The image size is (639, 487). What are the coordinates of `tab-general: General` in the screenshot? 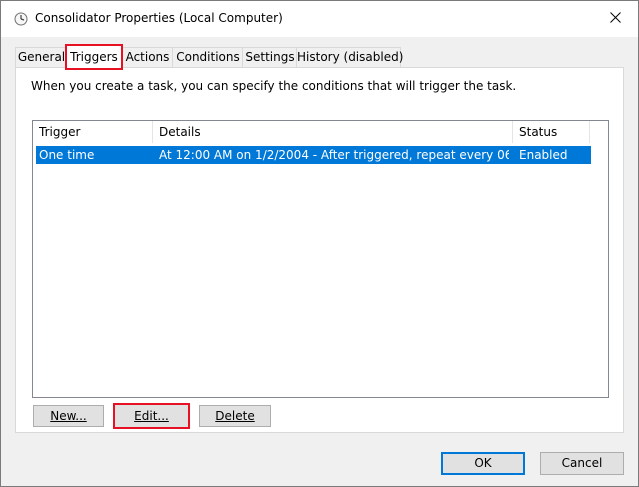 It's located at (41, 57).